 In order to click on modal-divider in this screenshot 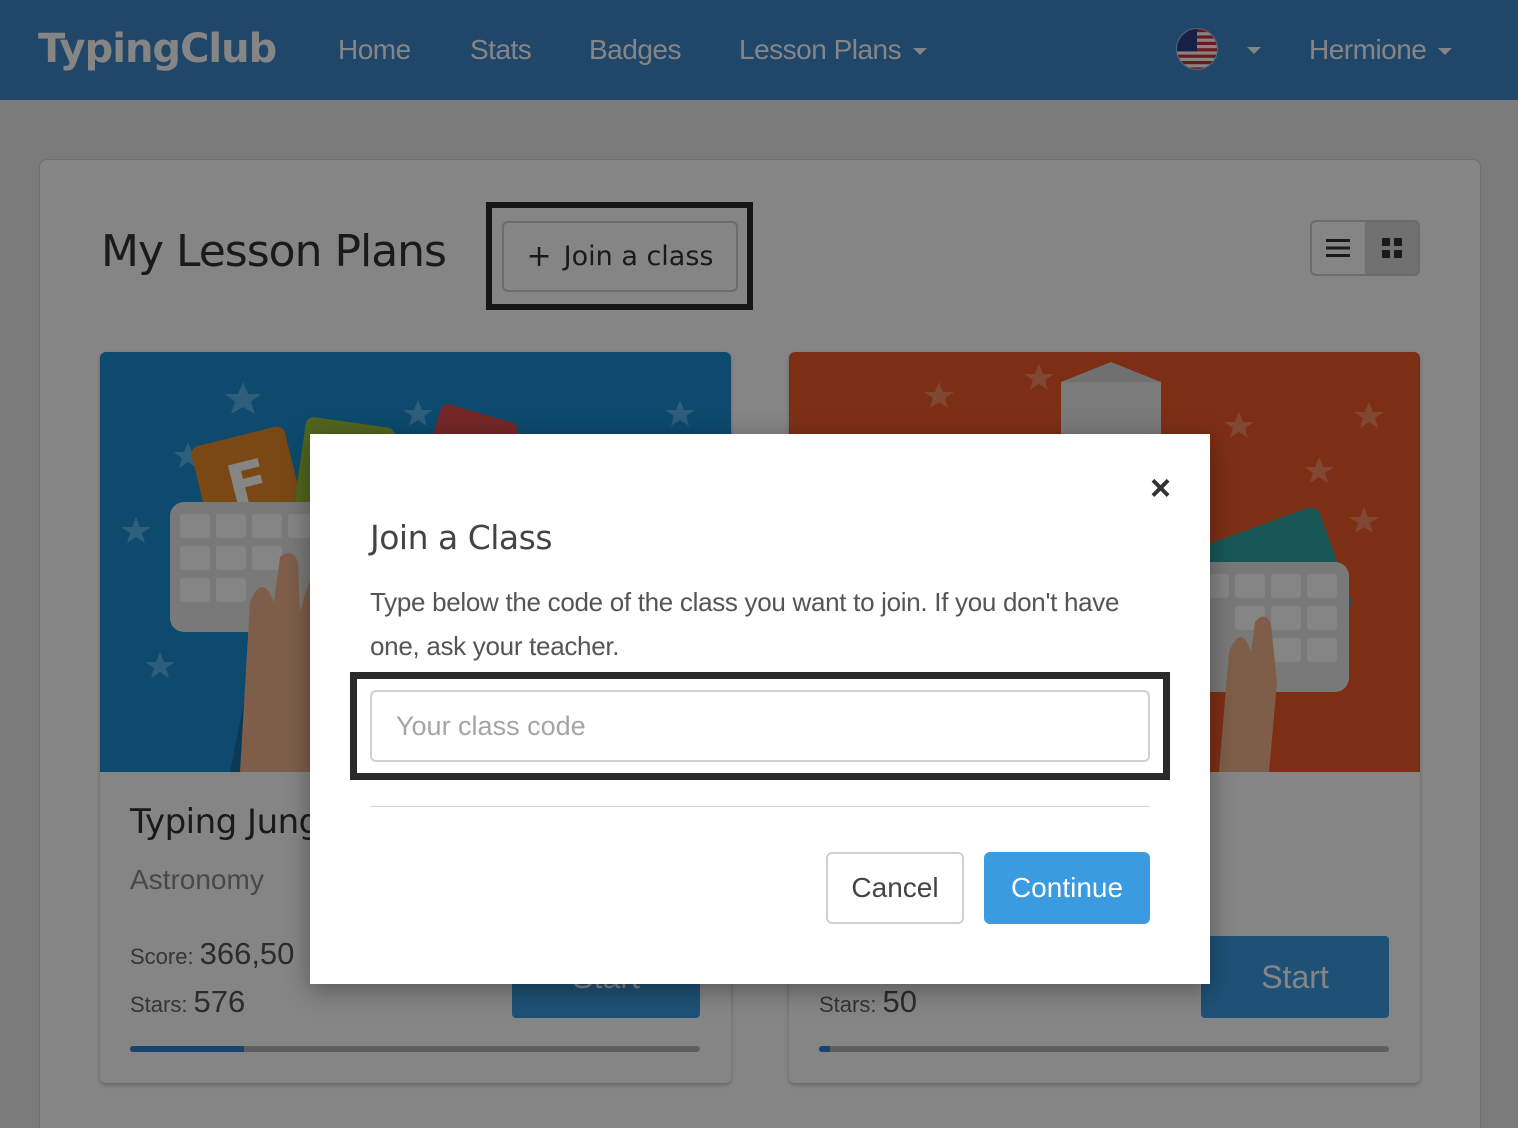, I will do `click(760, 806)`.